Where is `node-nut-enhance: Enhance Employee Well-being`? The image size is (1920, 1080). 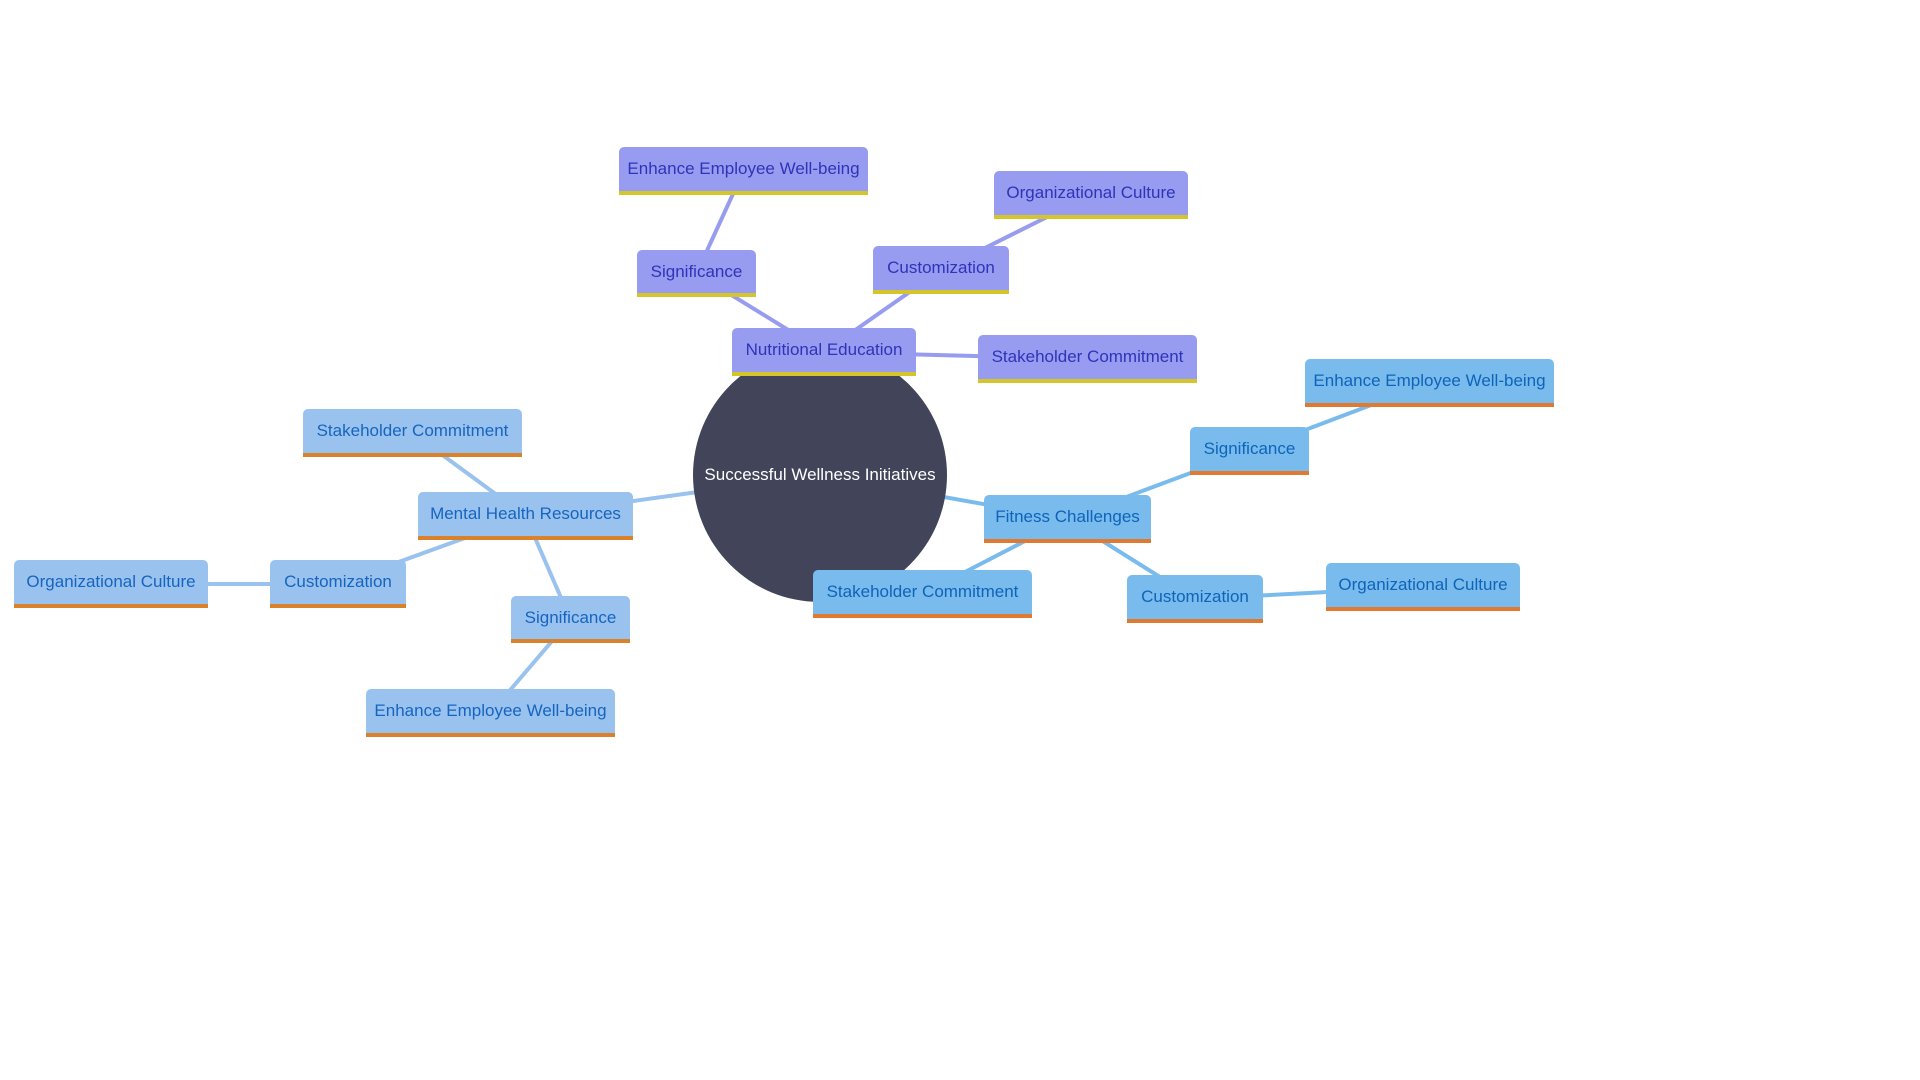
node-nut-enhance: Enhance Employee Well-being is located at coordinates (743, 171).